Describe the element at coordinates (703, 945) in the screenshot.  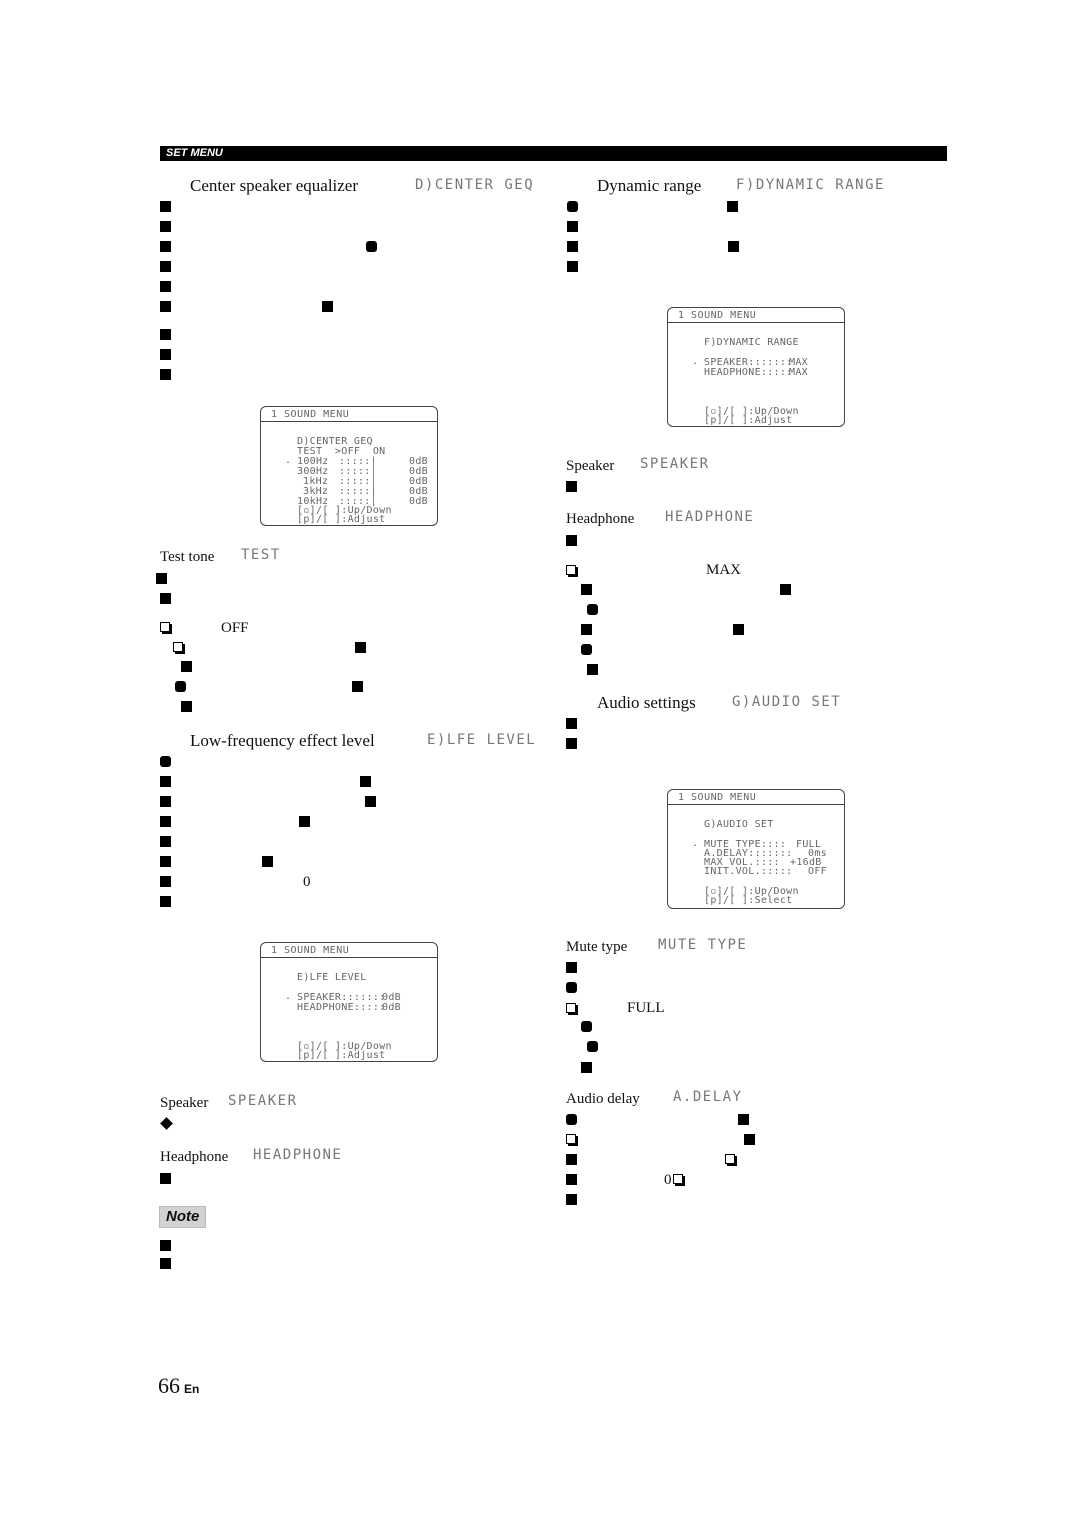
I see `mute-type-code: MUTE TYPE` at that location.